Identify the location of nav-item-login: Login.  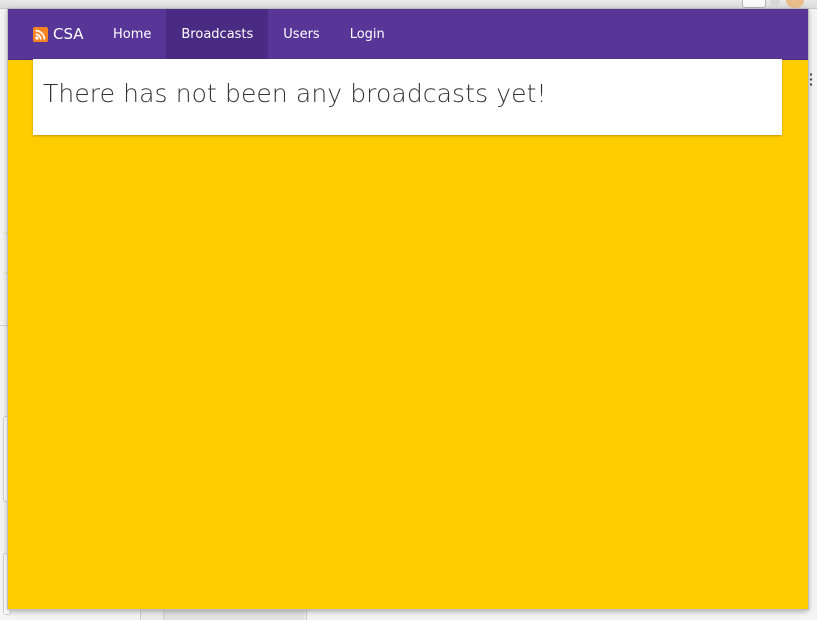
(367, 34).